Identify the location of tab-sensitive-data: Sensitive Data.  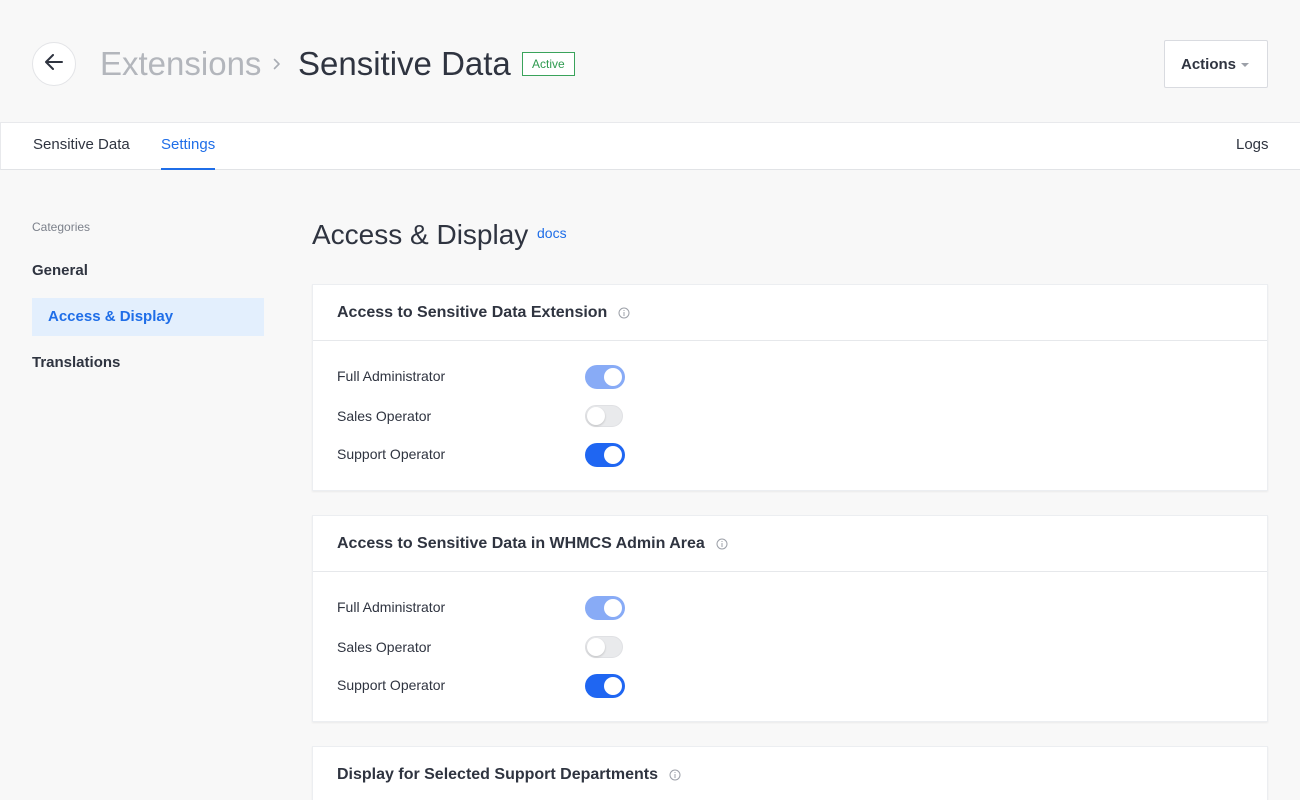
(81, 146).